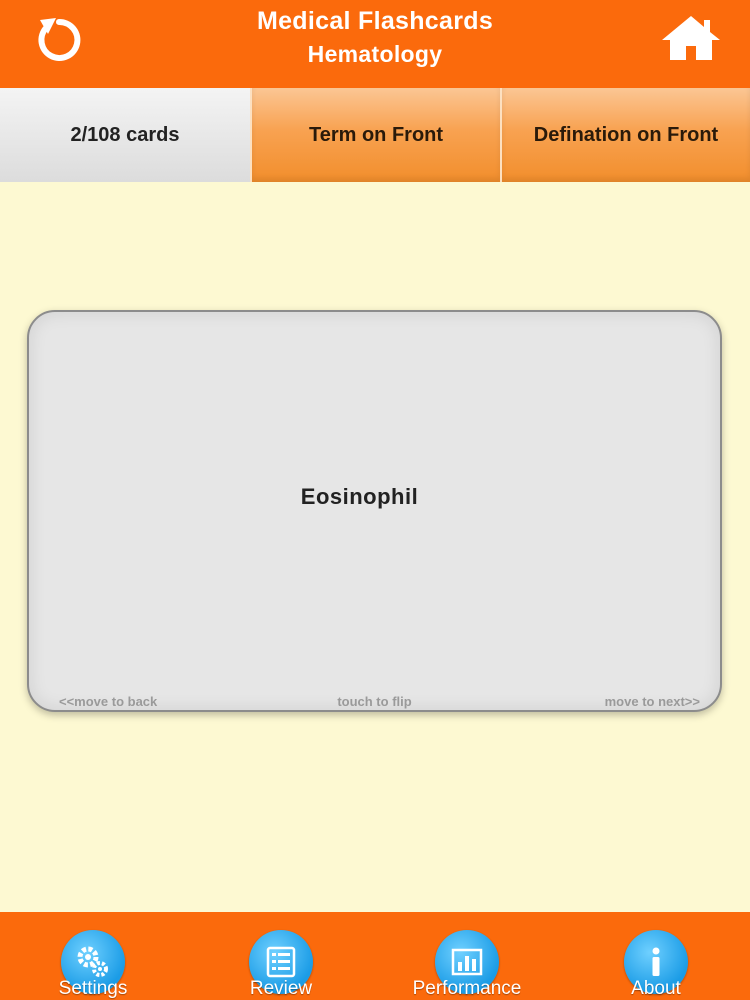  I want to click on tab-review-label: Review, so click(281, 988).